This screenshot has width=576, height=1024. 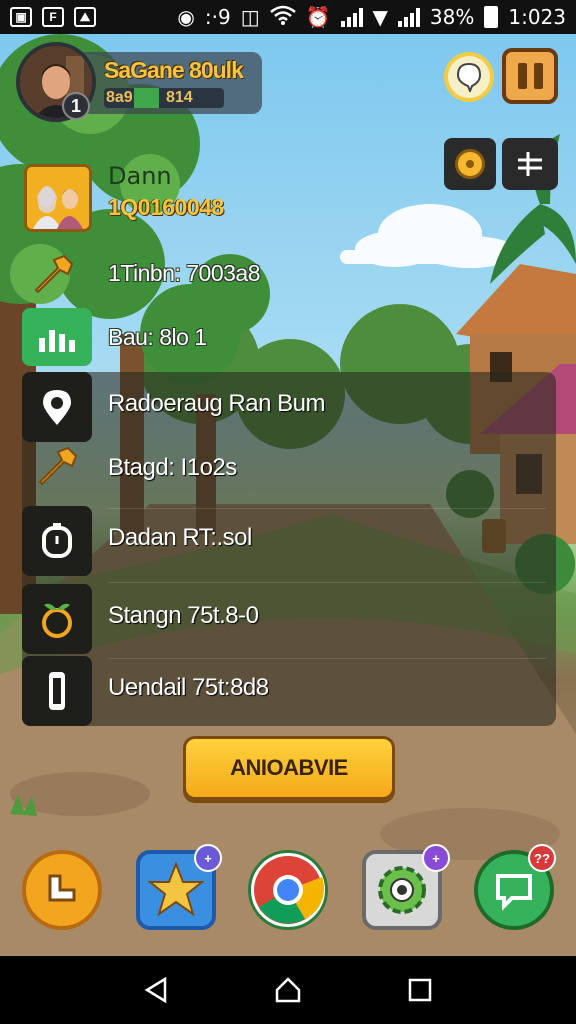 What do you see at coordinates (452, 17) in the screenshot?
I see `battery-percent: 38%` at bounding box center [452, 17].